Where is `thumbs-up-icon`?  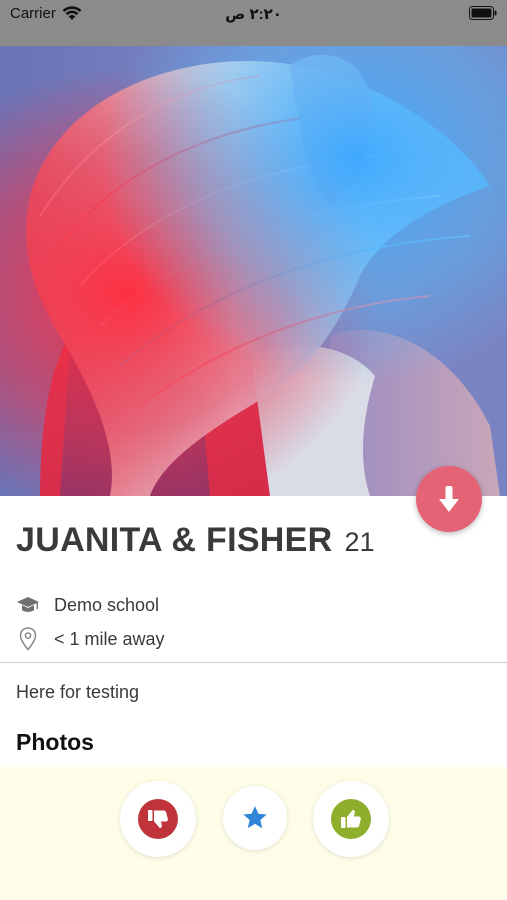
thumbs-up-icon is located at coordinates (351, 818).